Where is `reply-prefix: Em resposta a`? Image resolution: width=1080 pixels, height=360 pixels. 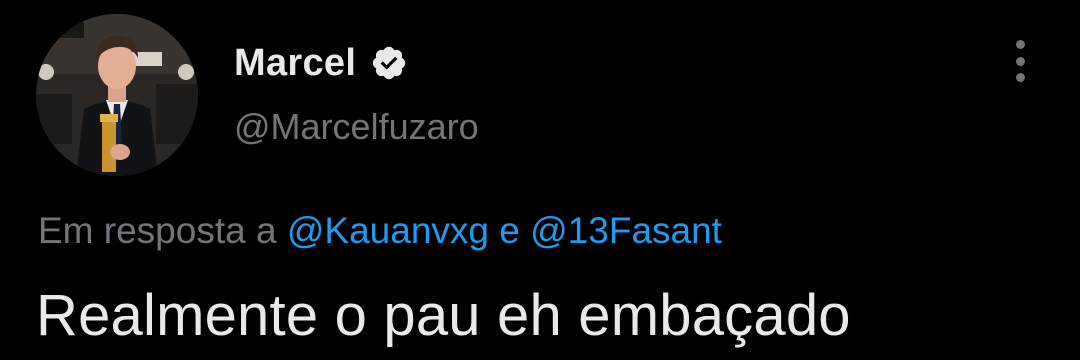
reply-prefix: Em resposta a is located at coordinates (157, 230).